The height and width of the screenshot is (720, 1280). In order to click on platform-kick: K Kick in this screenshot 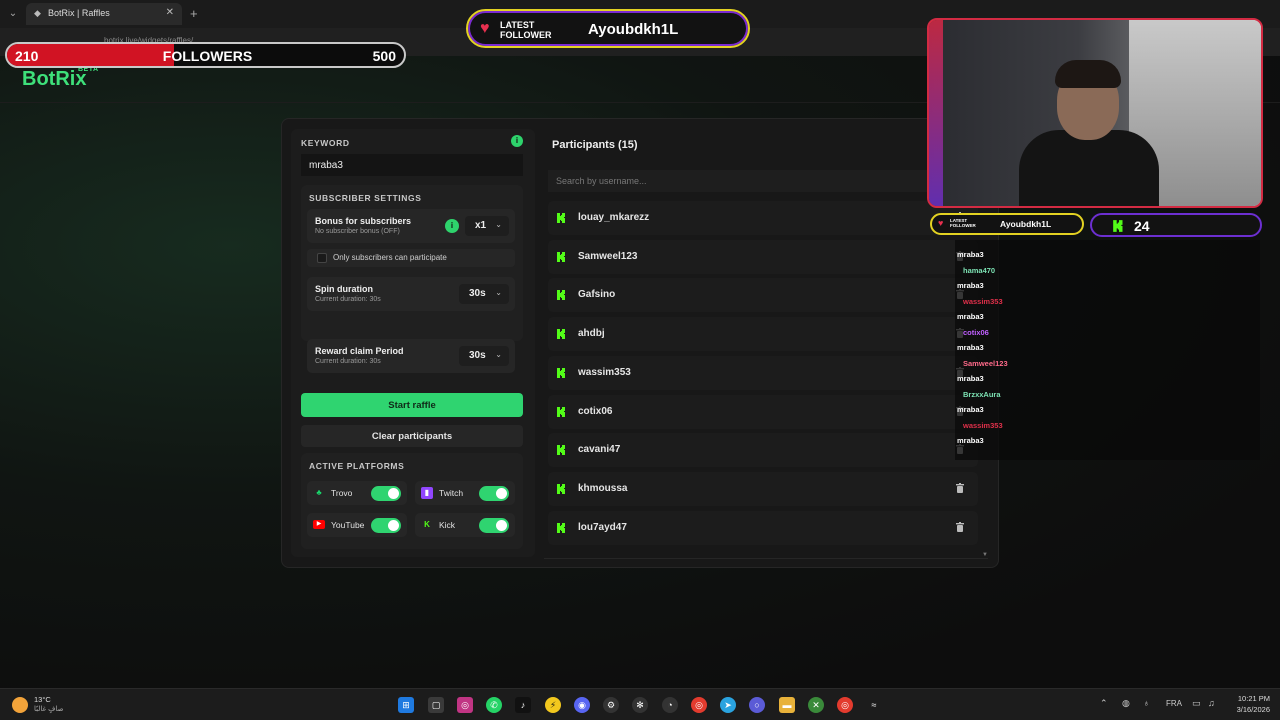, I will do `click(465, 525)`.